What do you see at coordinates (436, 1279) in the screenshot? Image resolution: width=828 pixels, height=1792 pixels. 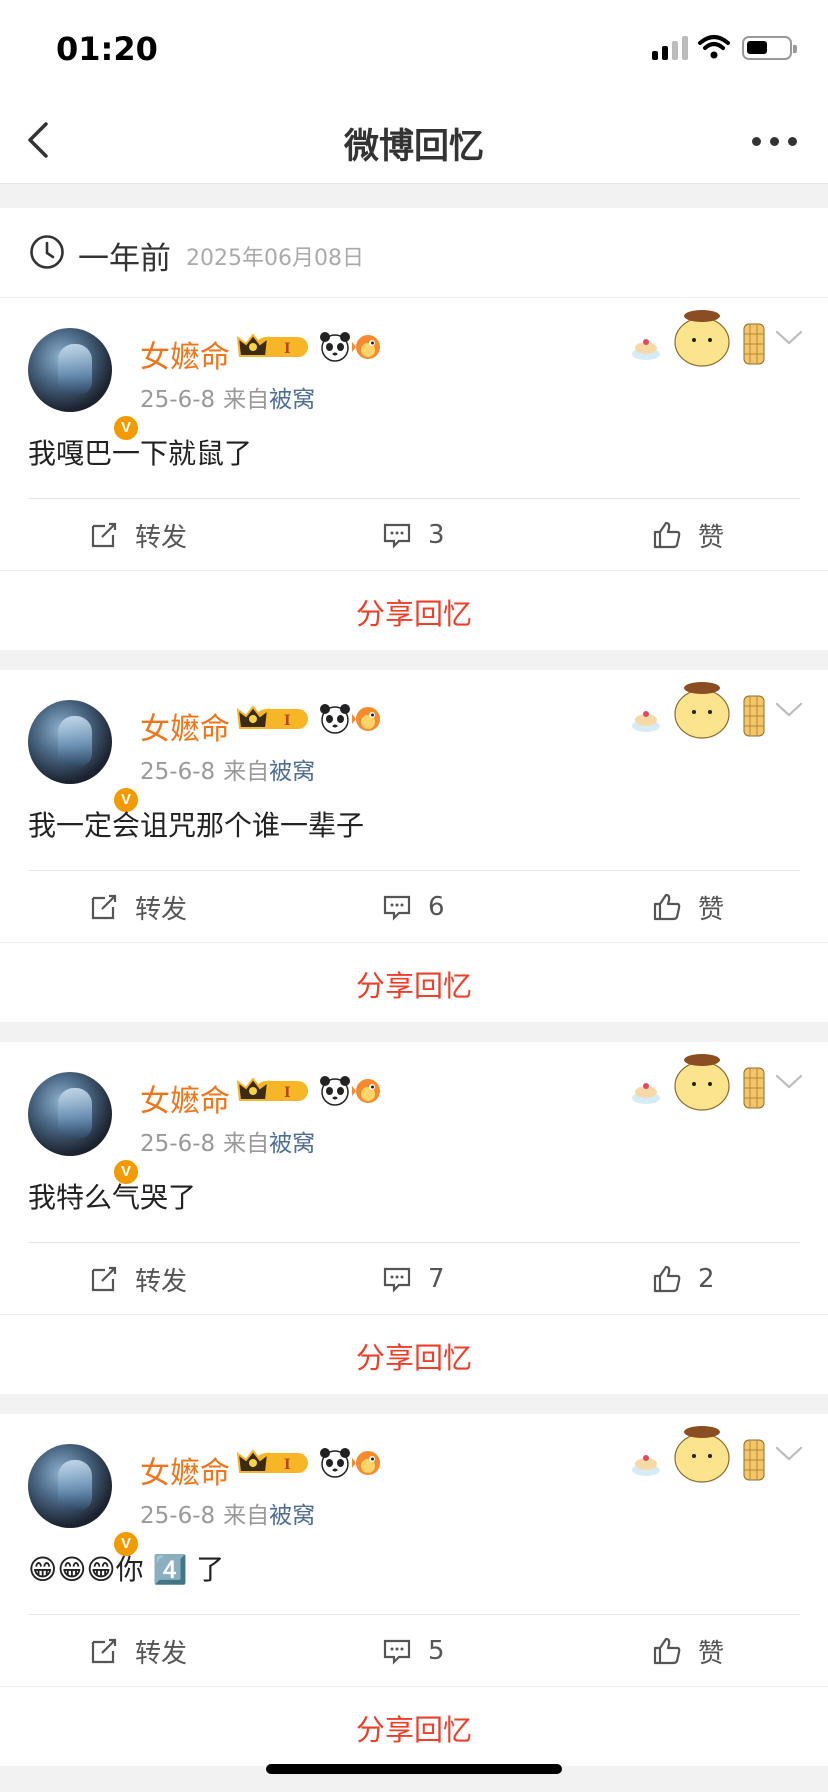 I see `comment-count: 7` at bounding box center [436, 1279].